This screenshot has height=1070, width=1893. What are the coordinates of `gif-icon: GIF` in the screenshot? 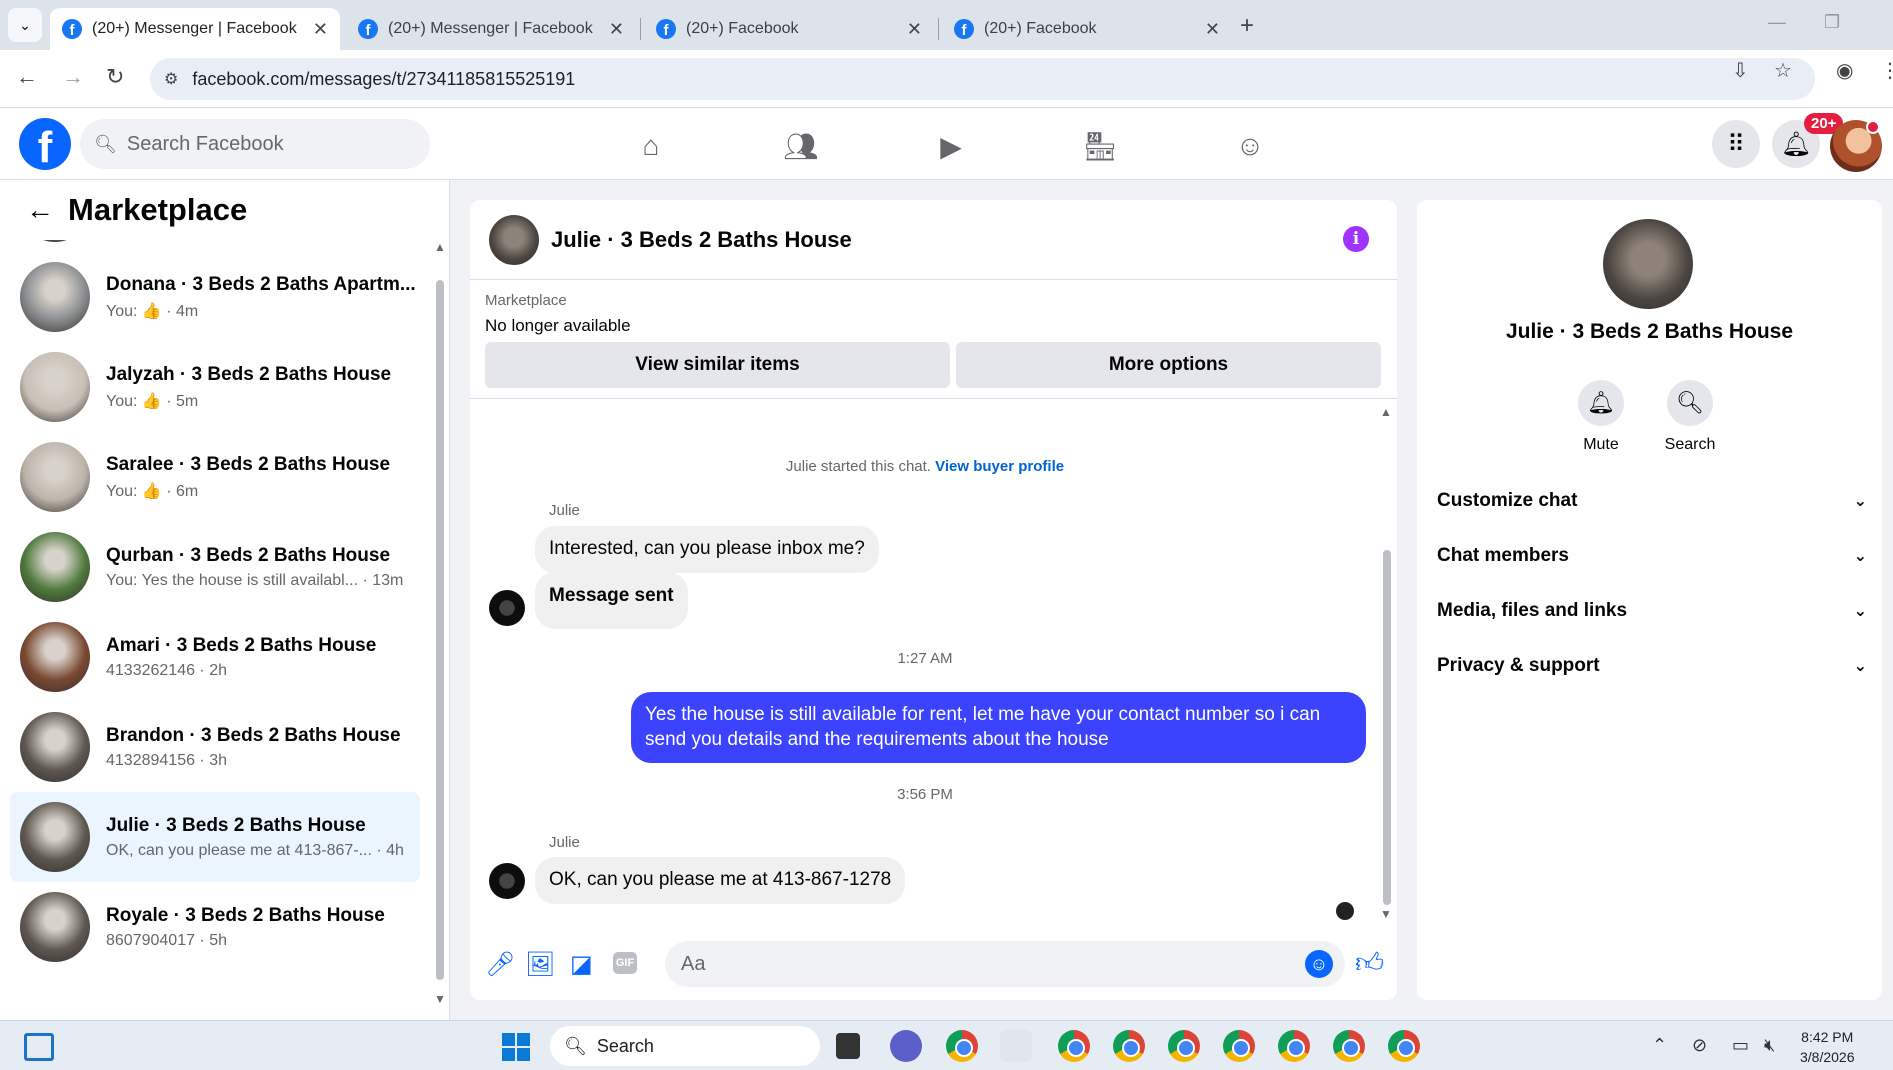 It's located at (625, 963).